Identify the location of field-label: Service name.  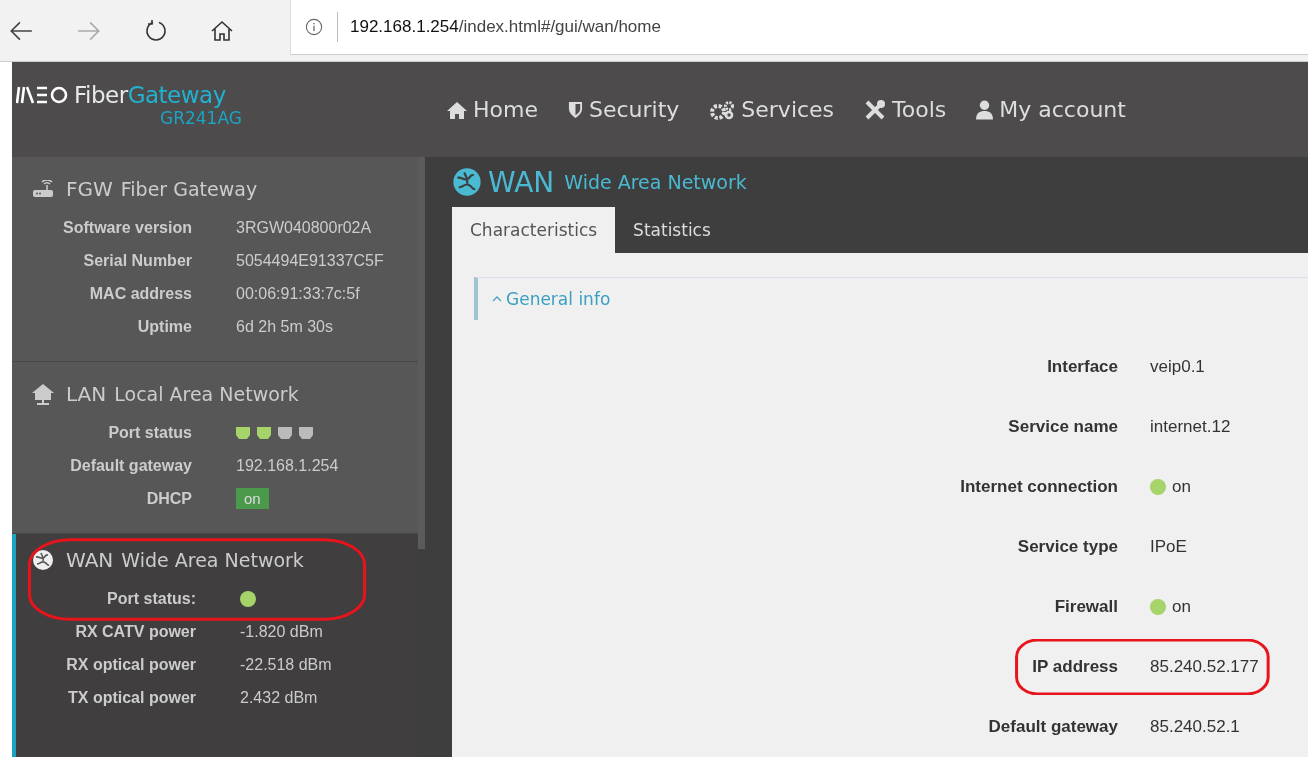
(1062, 427).